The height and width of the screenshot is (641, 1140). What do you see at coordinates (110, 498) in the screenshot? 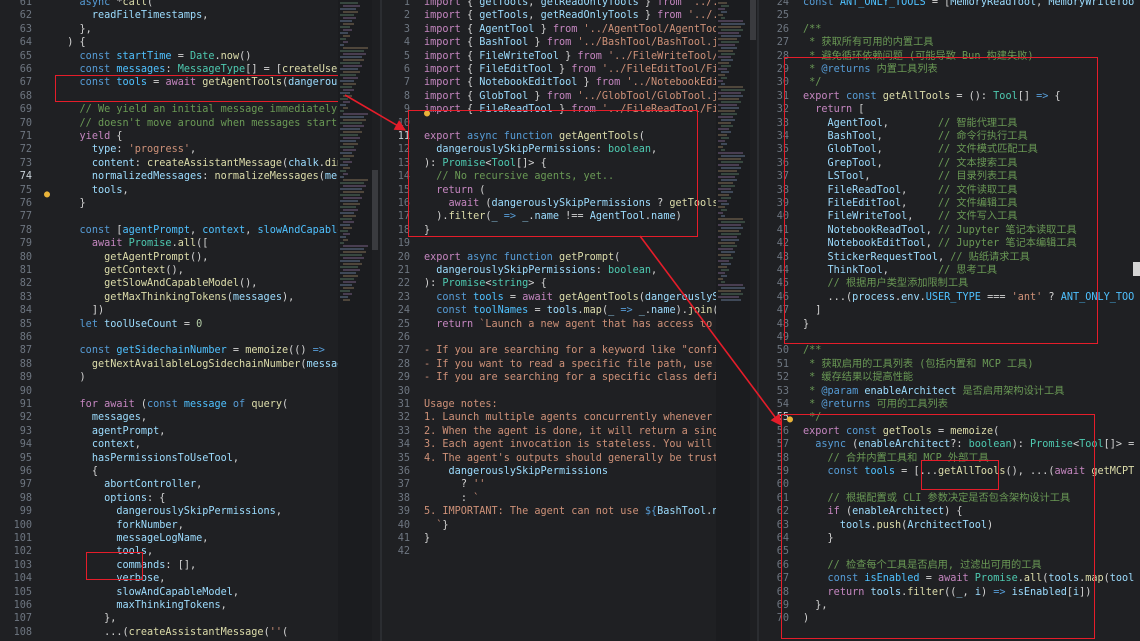
I see `code-line: options: {` at bounding box center [110, 498].